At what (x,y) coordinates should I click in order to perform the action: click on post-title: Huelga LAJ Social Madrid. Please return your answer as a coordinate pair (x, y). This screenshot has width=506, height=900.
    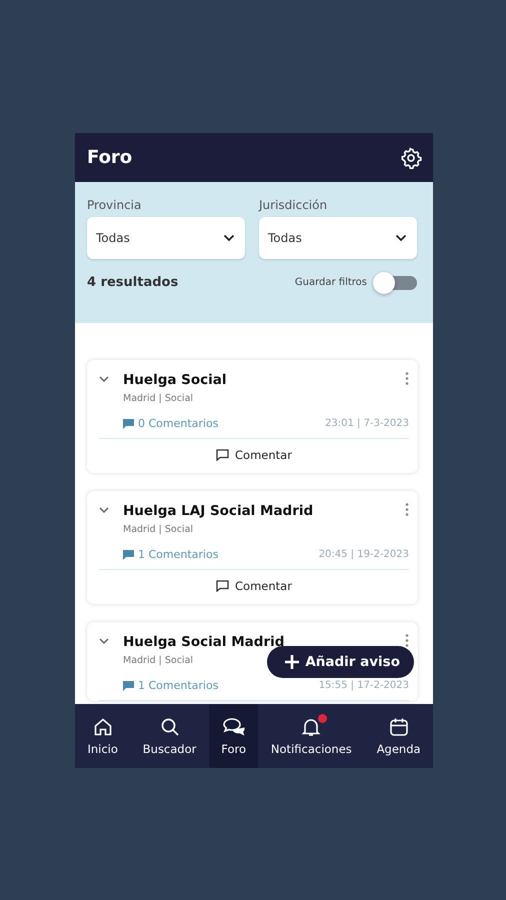
    Looking at the image, I should click on (218, 511).